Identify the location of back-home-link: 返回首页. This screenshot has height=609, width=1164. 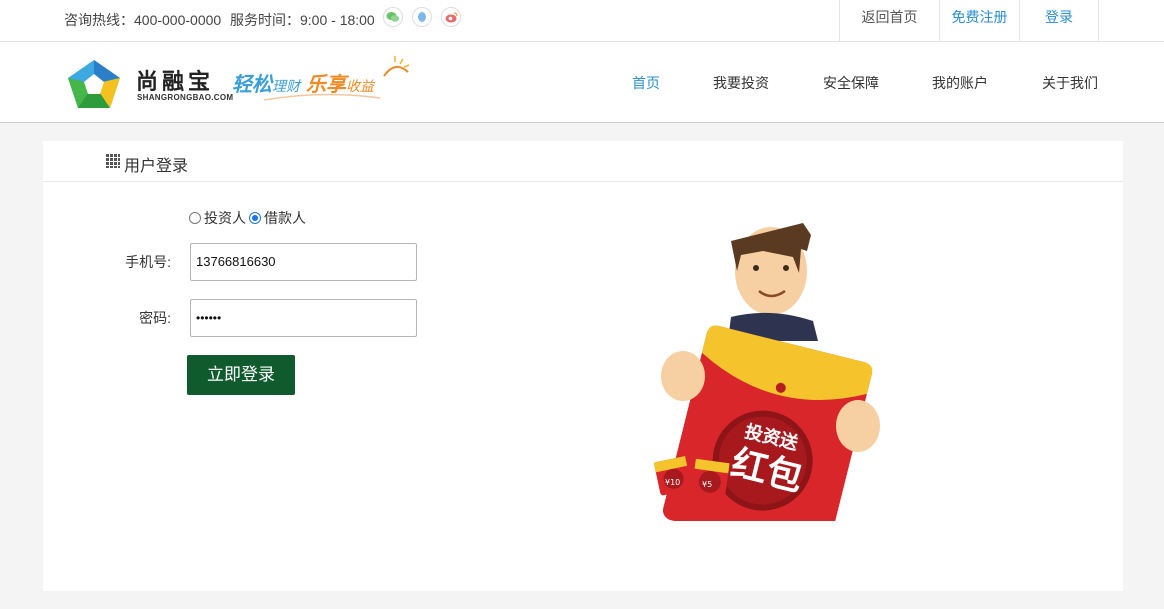
(889, 20).